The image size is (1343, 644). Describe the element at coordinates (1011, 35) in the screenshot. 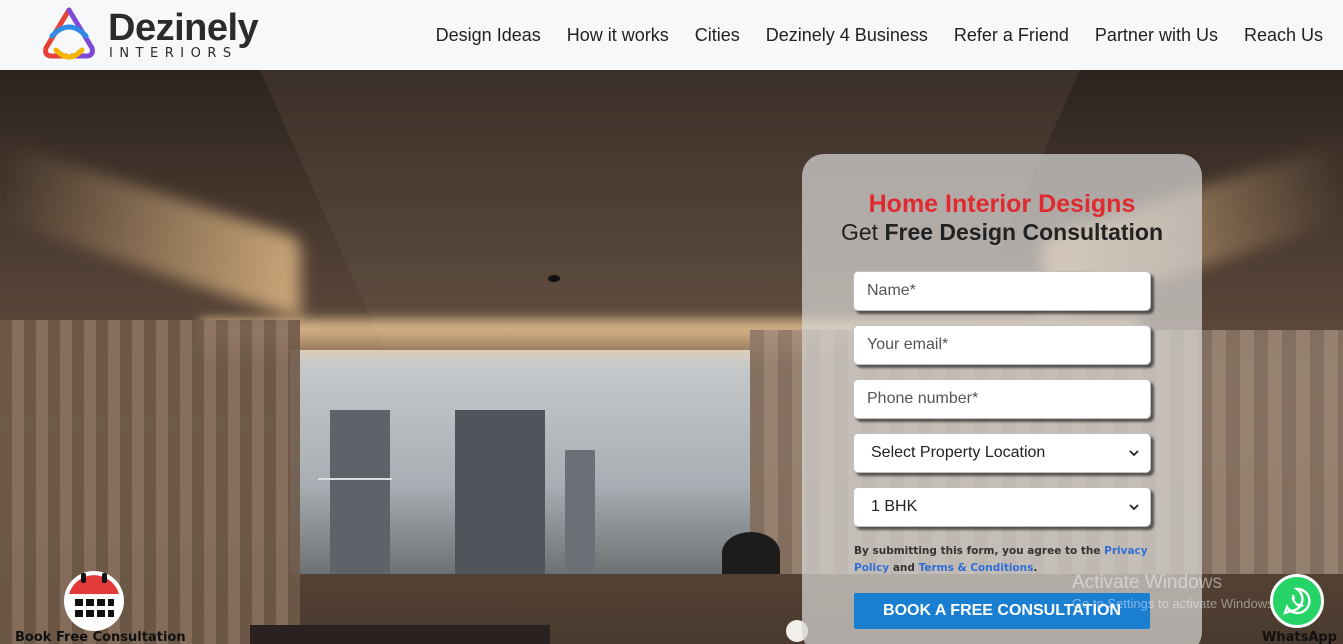

I see `nav-refer-a-friend: Refer a Friend` at that location.